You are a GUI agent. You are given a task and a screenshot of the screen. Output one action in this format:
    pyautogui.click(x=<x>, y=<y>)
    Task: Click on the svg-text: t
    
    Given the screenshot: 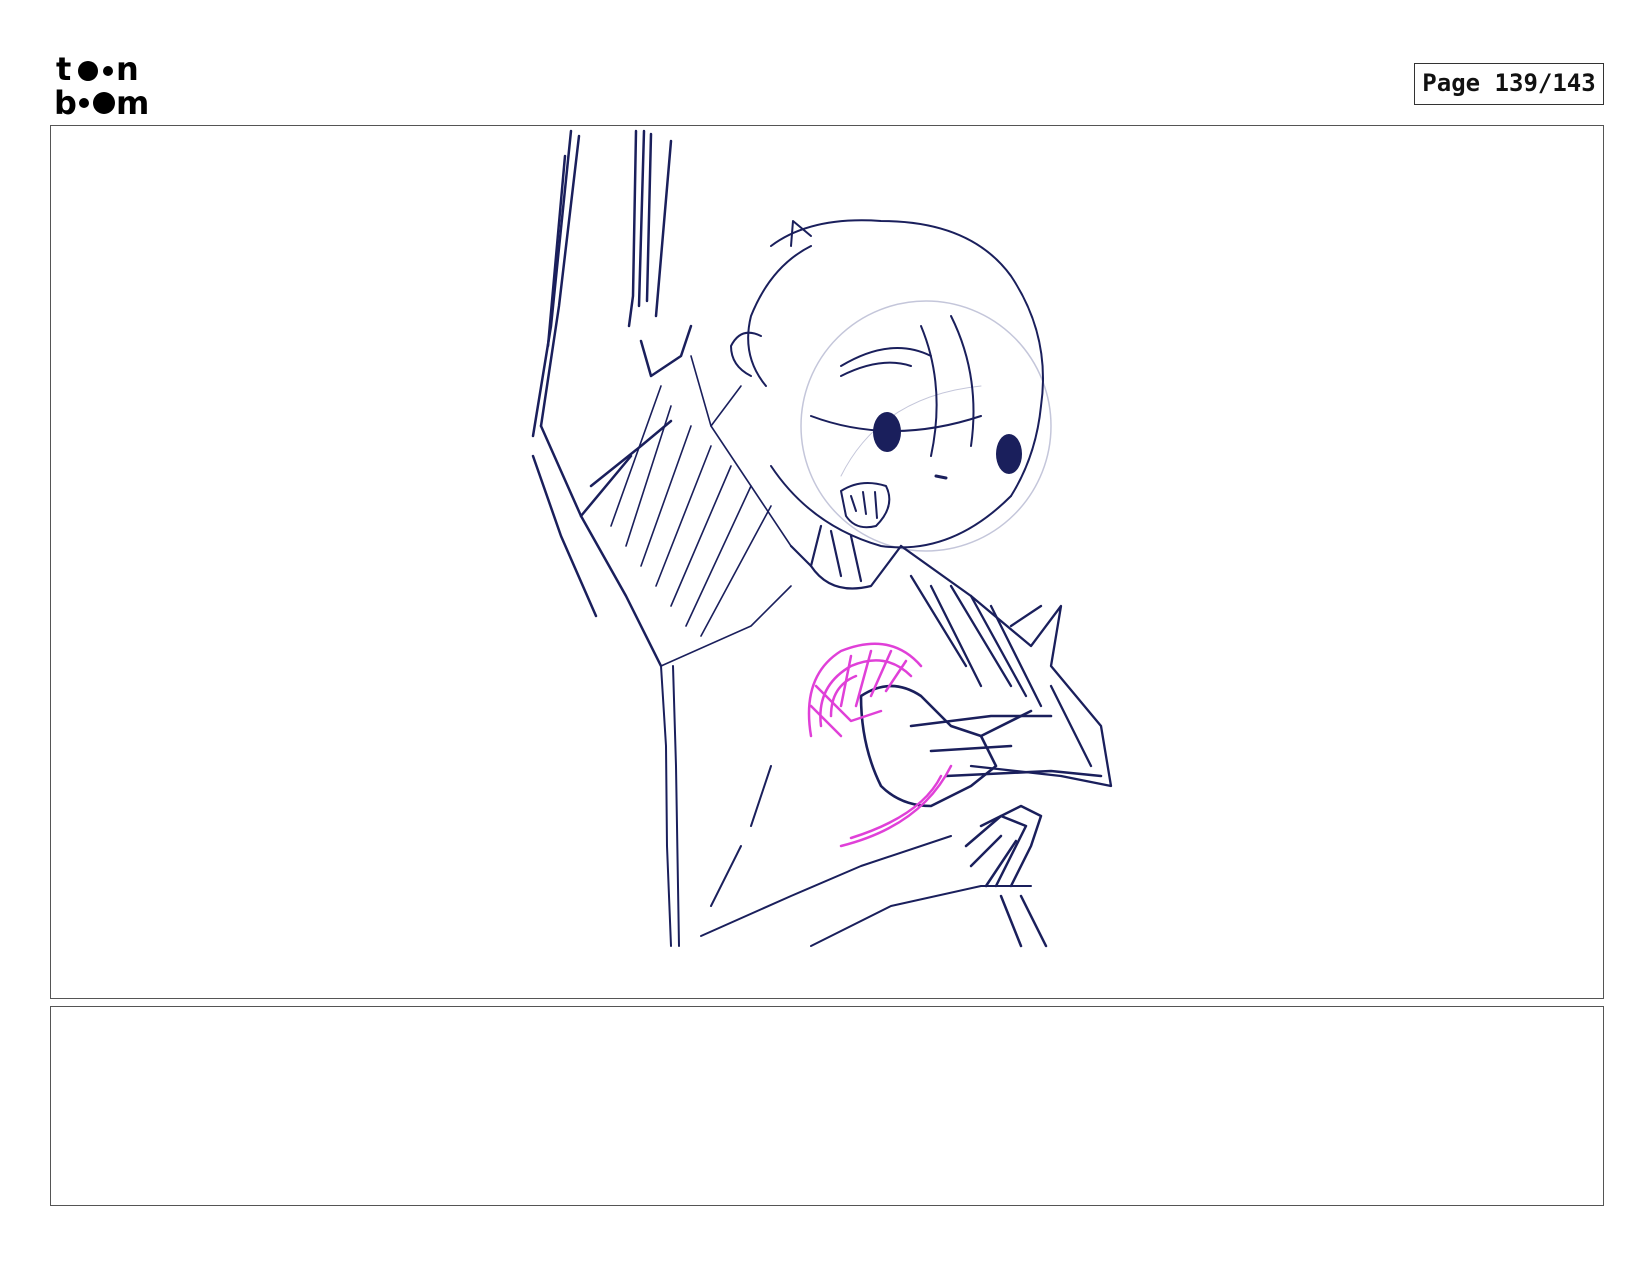 What is the action you would take?
    pyautogui.click(x=63, y=70)
    